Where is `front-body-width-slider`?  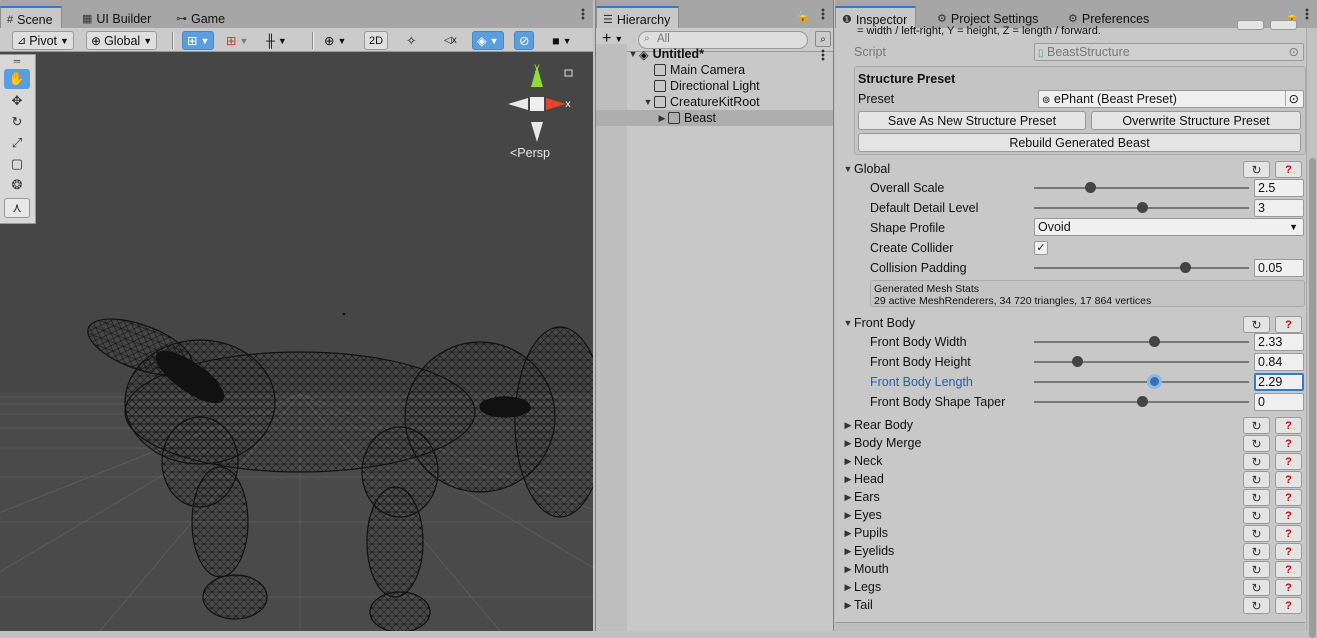 front-body-width-slider is located at coordinates (1141, 341).